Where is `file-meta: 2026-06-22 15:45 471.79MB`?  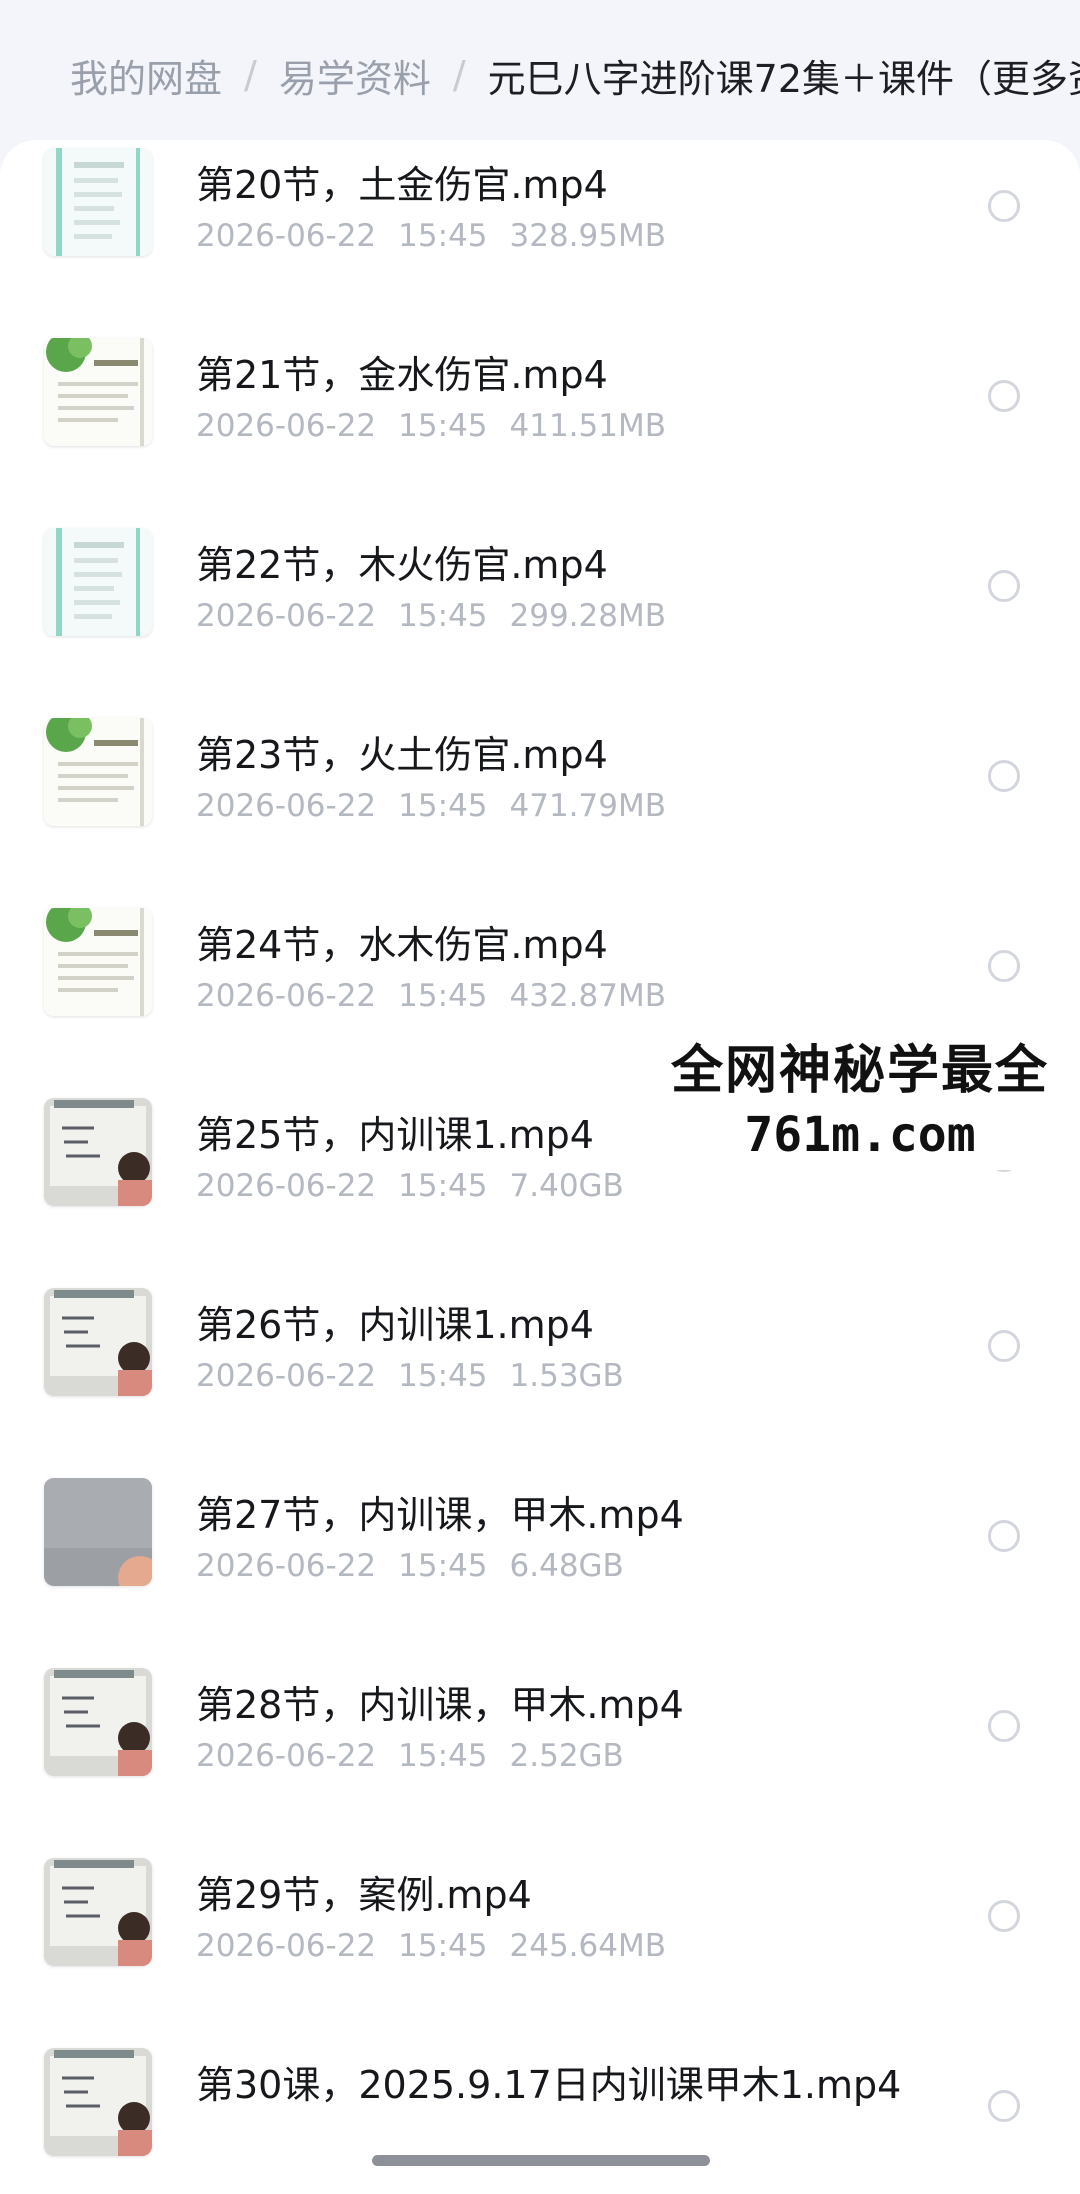 file-meta: 2026-06-22 15:45 471.79MB is located at coordinates (442, 806).